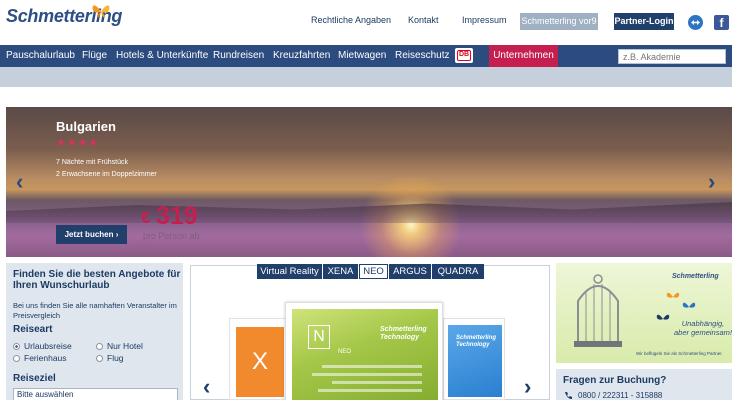  I want to click on facebook-icon: f, so click(721, 22).